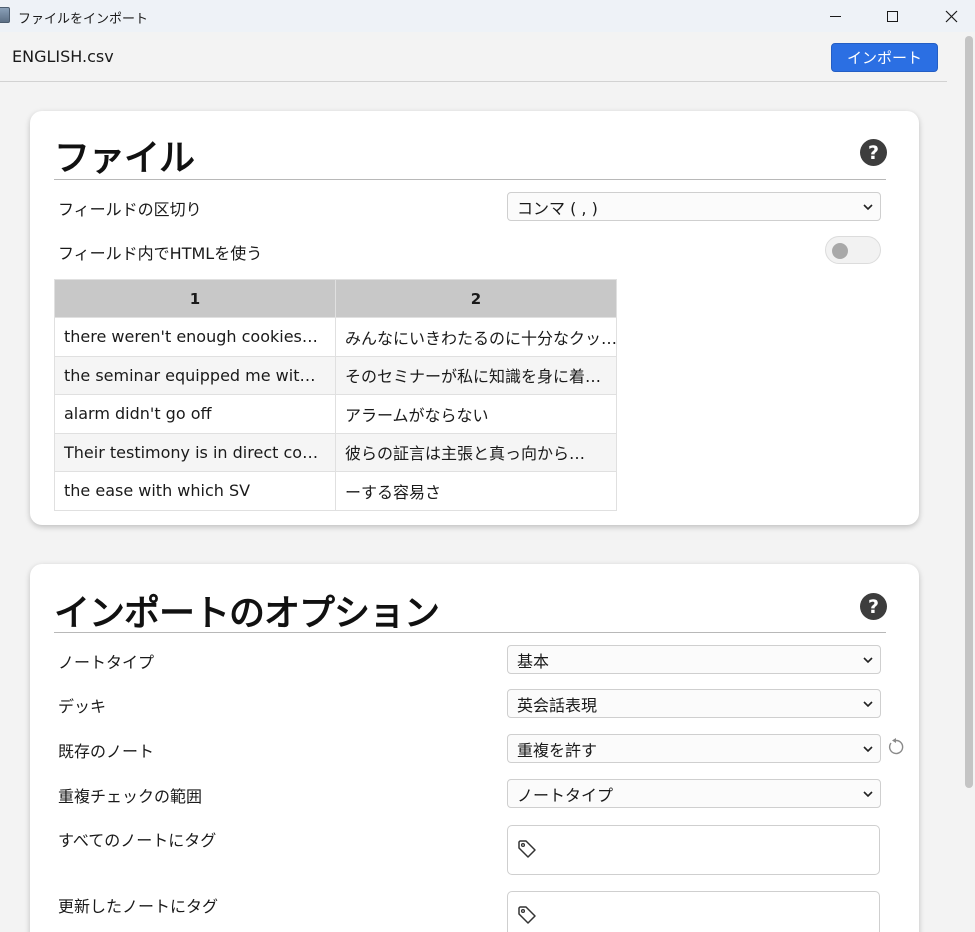 This screenshot has height=932, width=975. I want to click on delimiter-value: コンマ ( , ), so click(557, 208).